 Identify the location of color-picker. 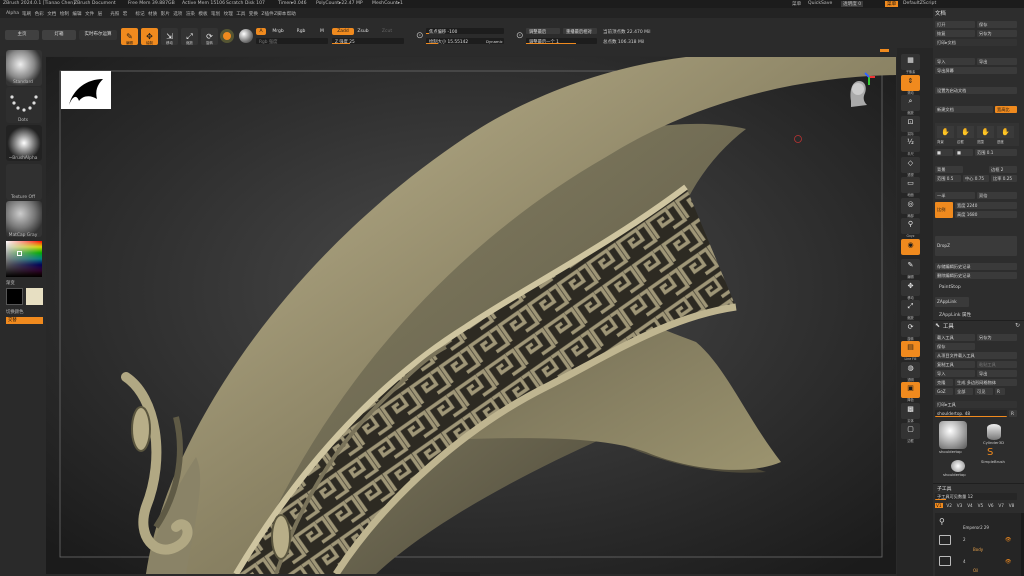
(24, 259).